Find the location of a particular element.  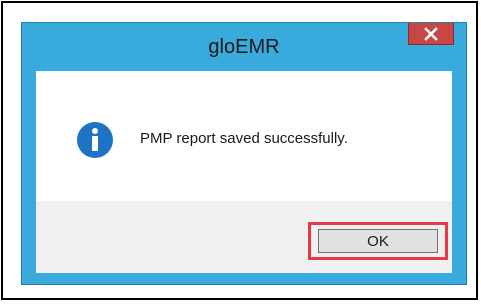

window-title: gloEMR is located at coordinates (244, 47).